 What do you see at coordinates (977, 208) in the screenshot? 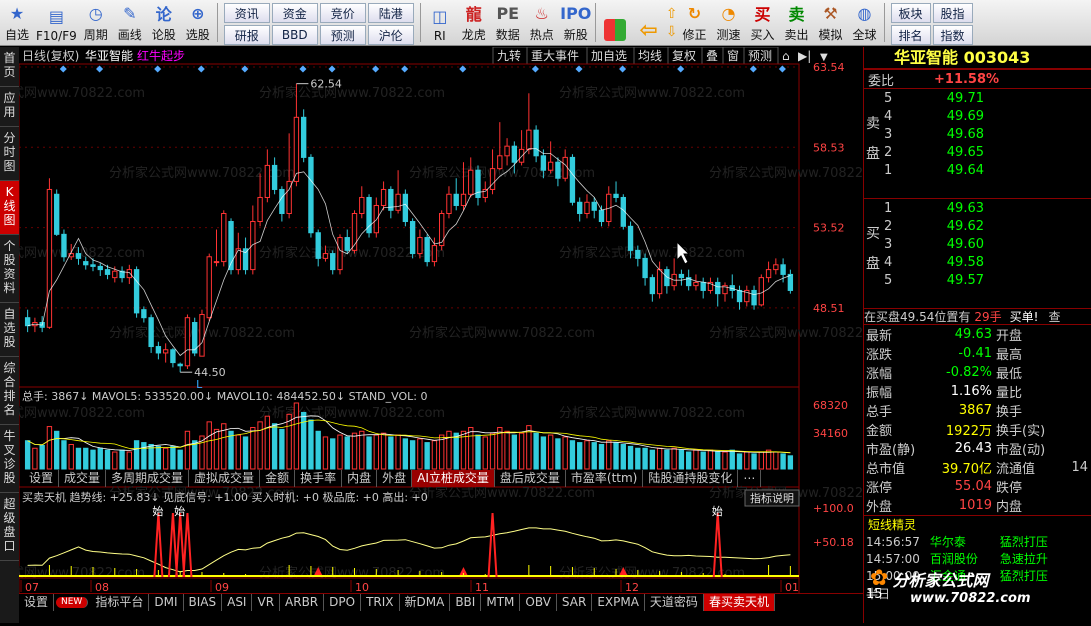
I see `buy-level: 1 49.63` at bounding box center [977, 208].